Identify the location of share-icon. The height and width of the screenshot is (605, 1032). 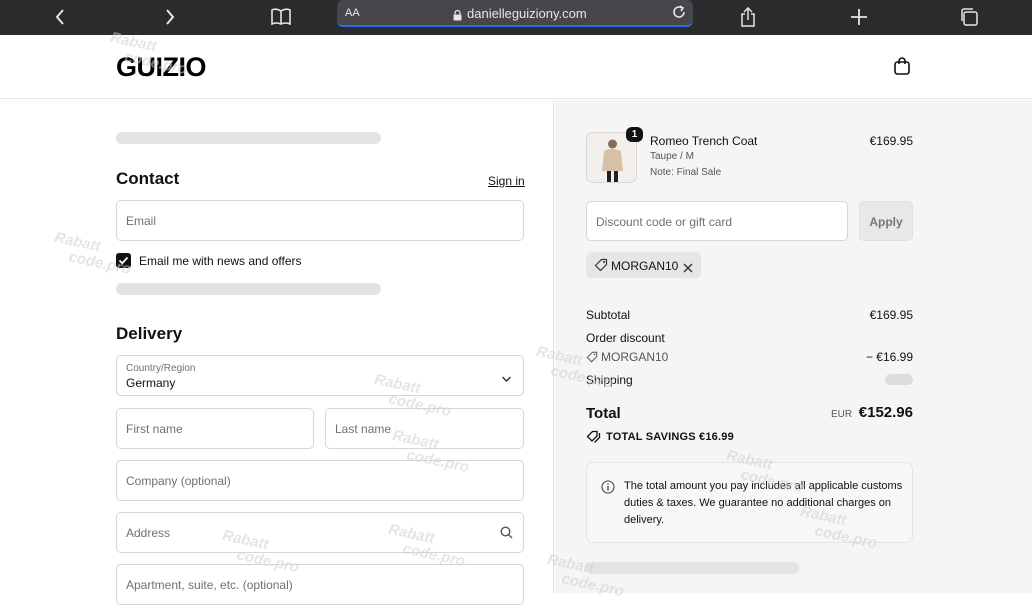
(748, 17).